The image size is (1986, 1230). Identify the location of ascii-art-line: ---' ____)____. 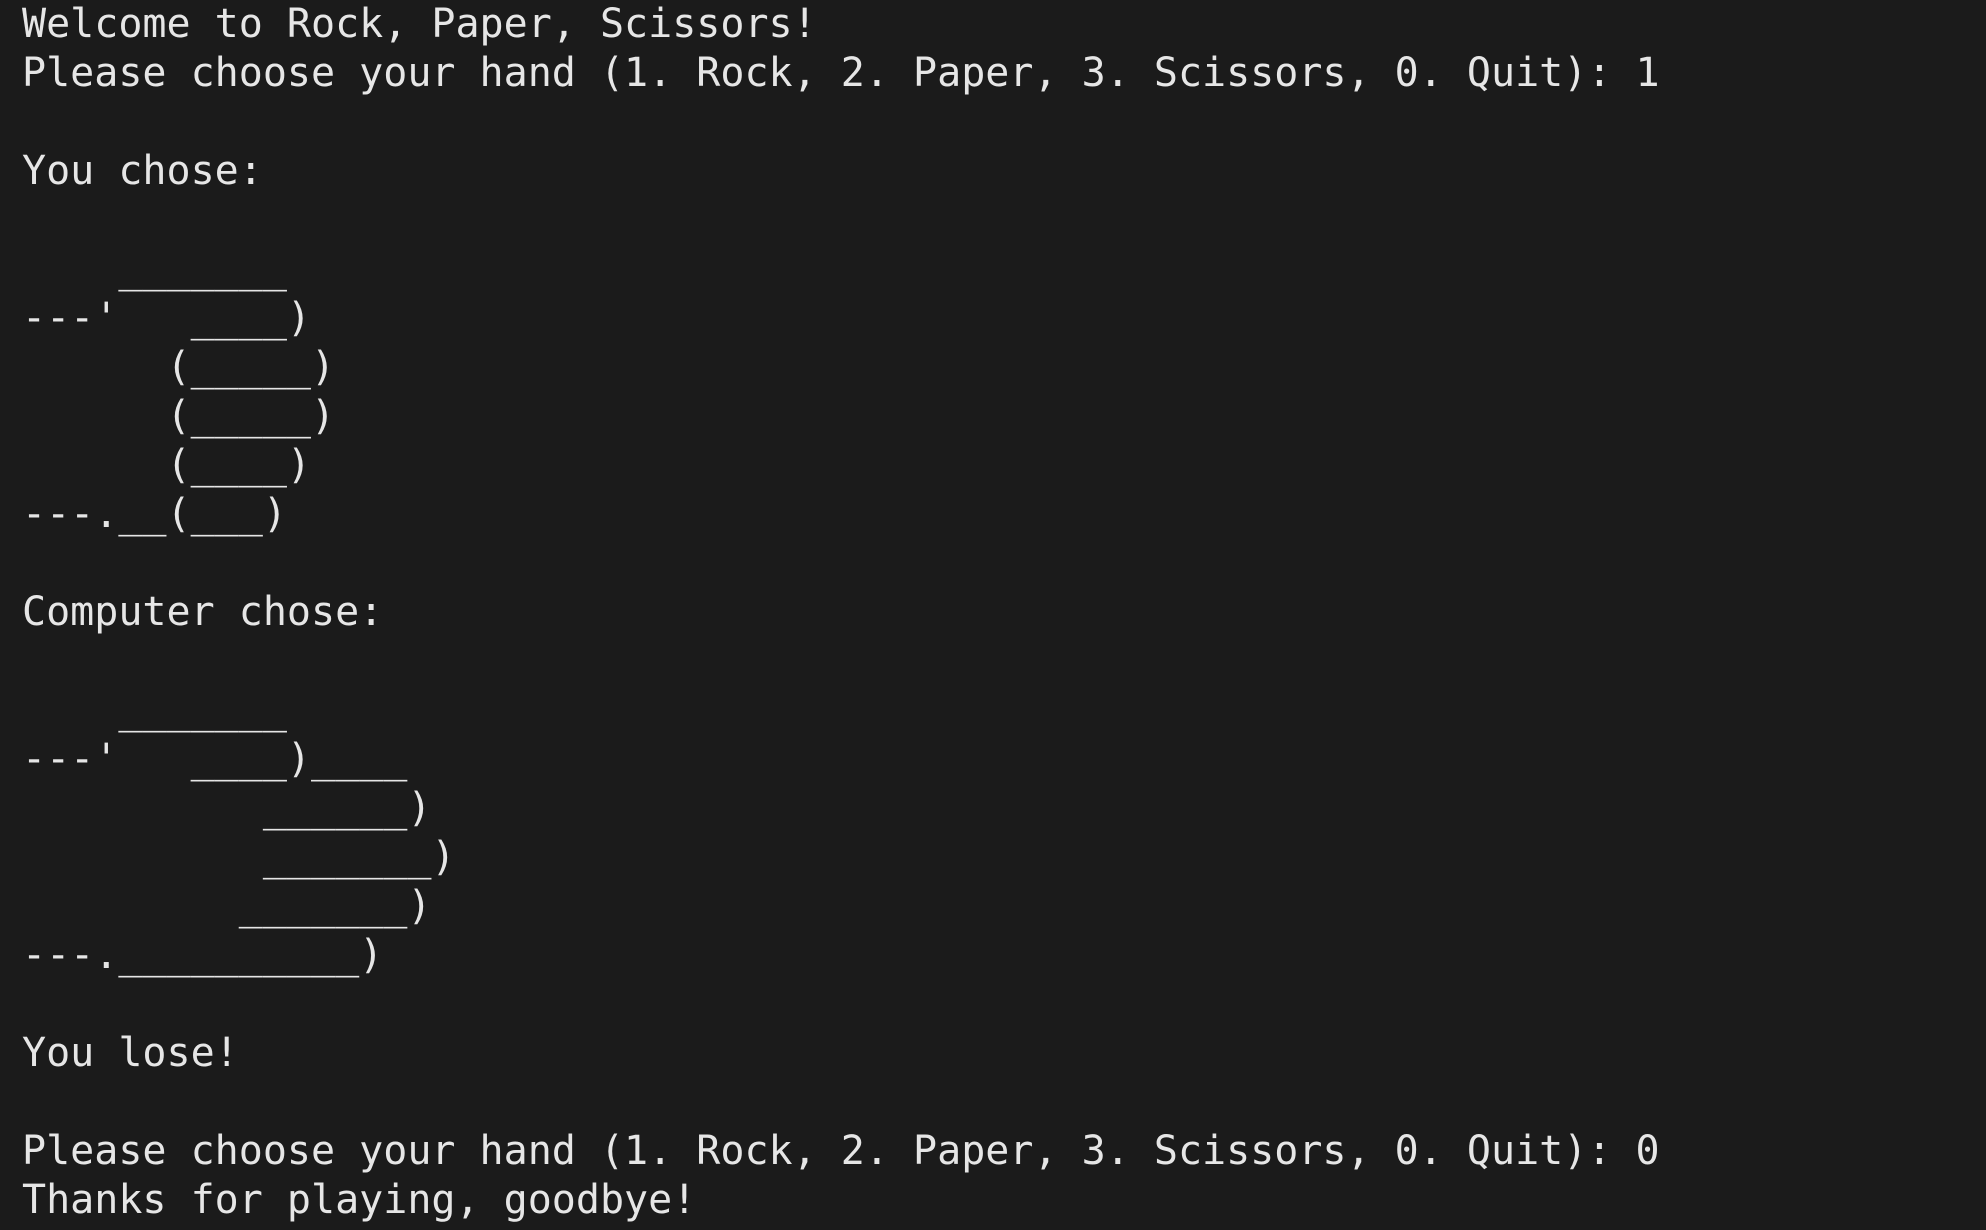
(215, 759).